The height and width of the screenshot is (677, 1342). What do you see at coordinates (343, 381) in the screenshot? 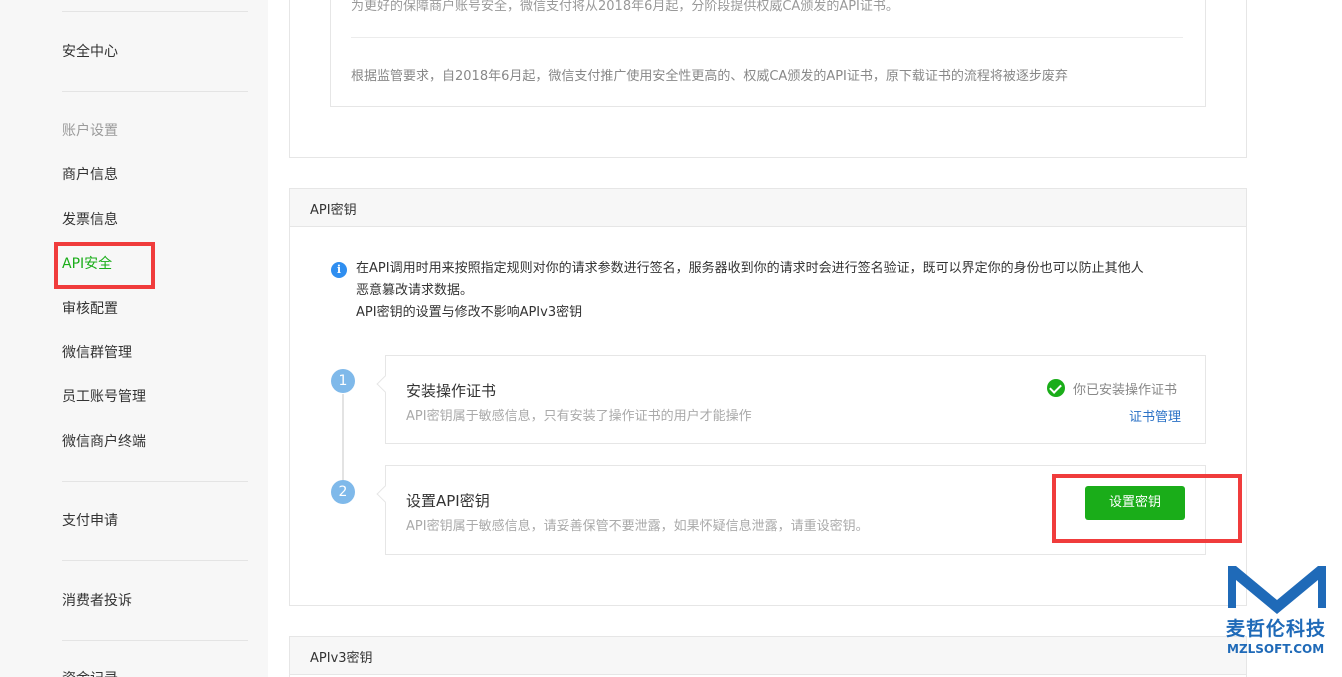
I see `step-number-1: 1` at bounding box center [343, 381].